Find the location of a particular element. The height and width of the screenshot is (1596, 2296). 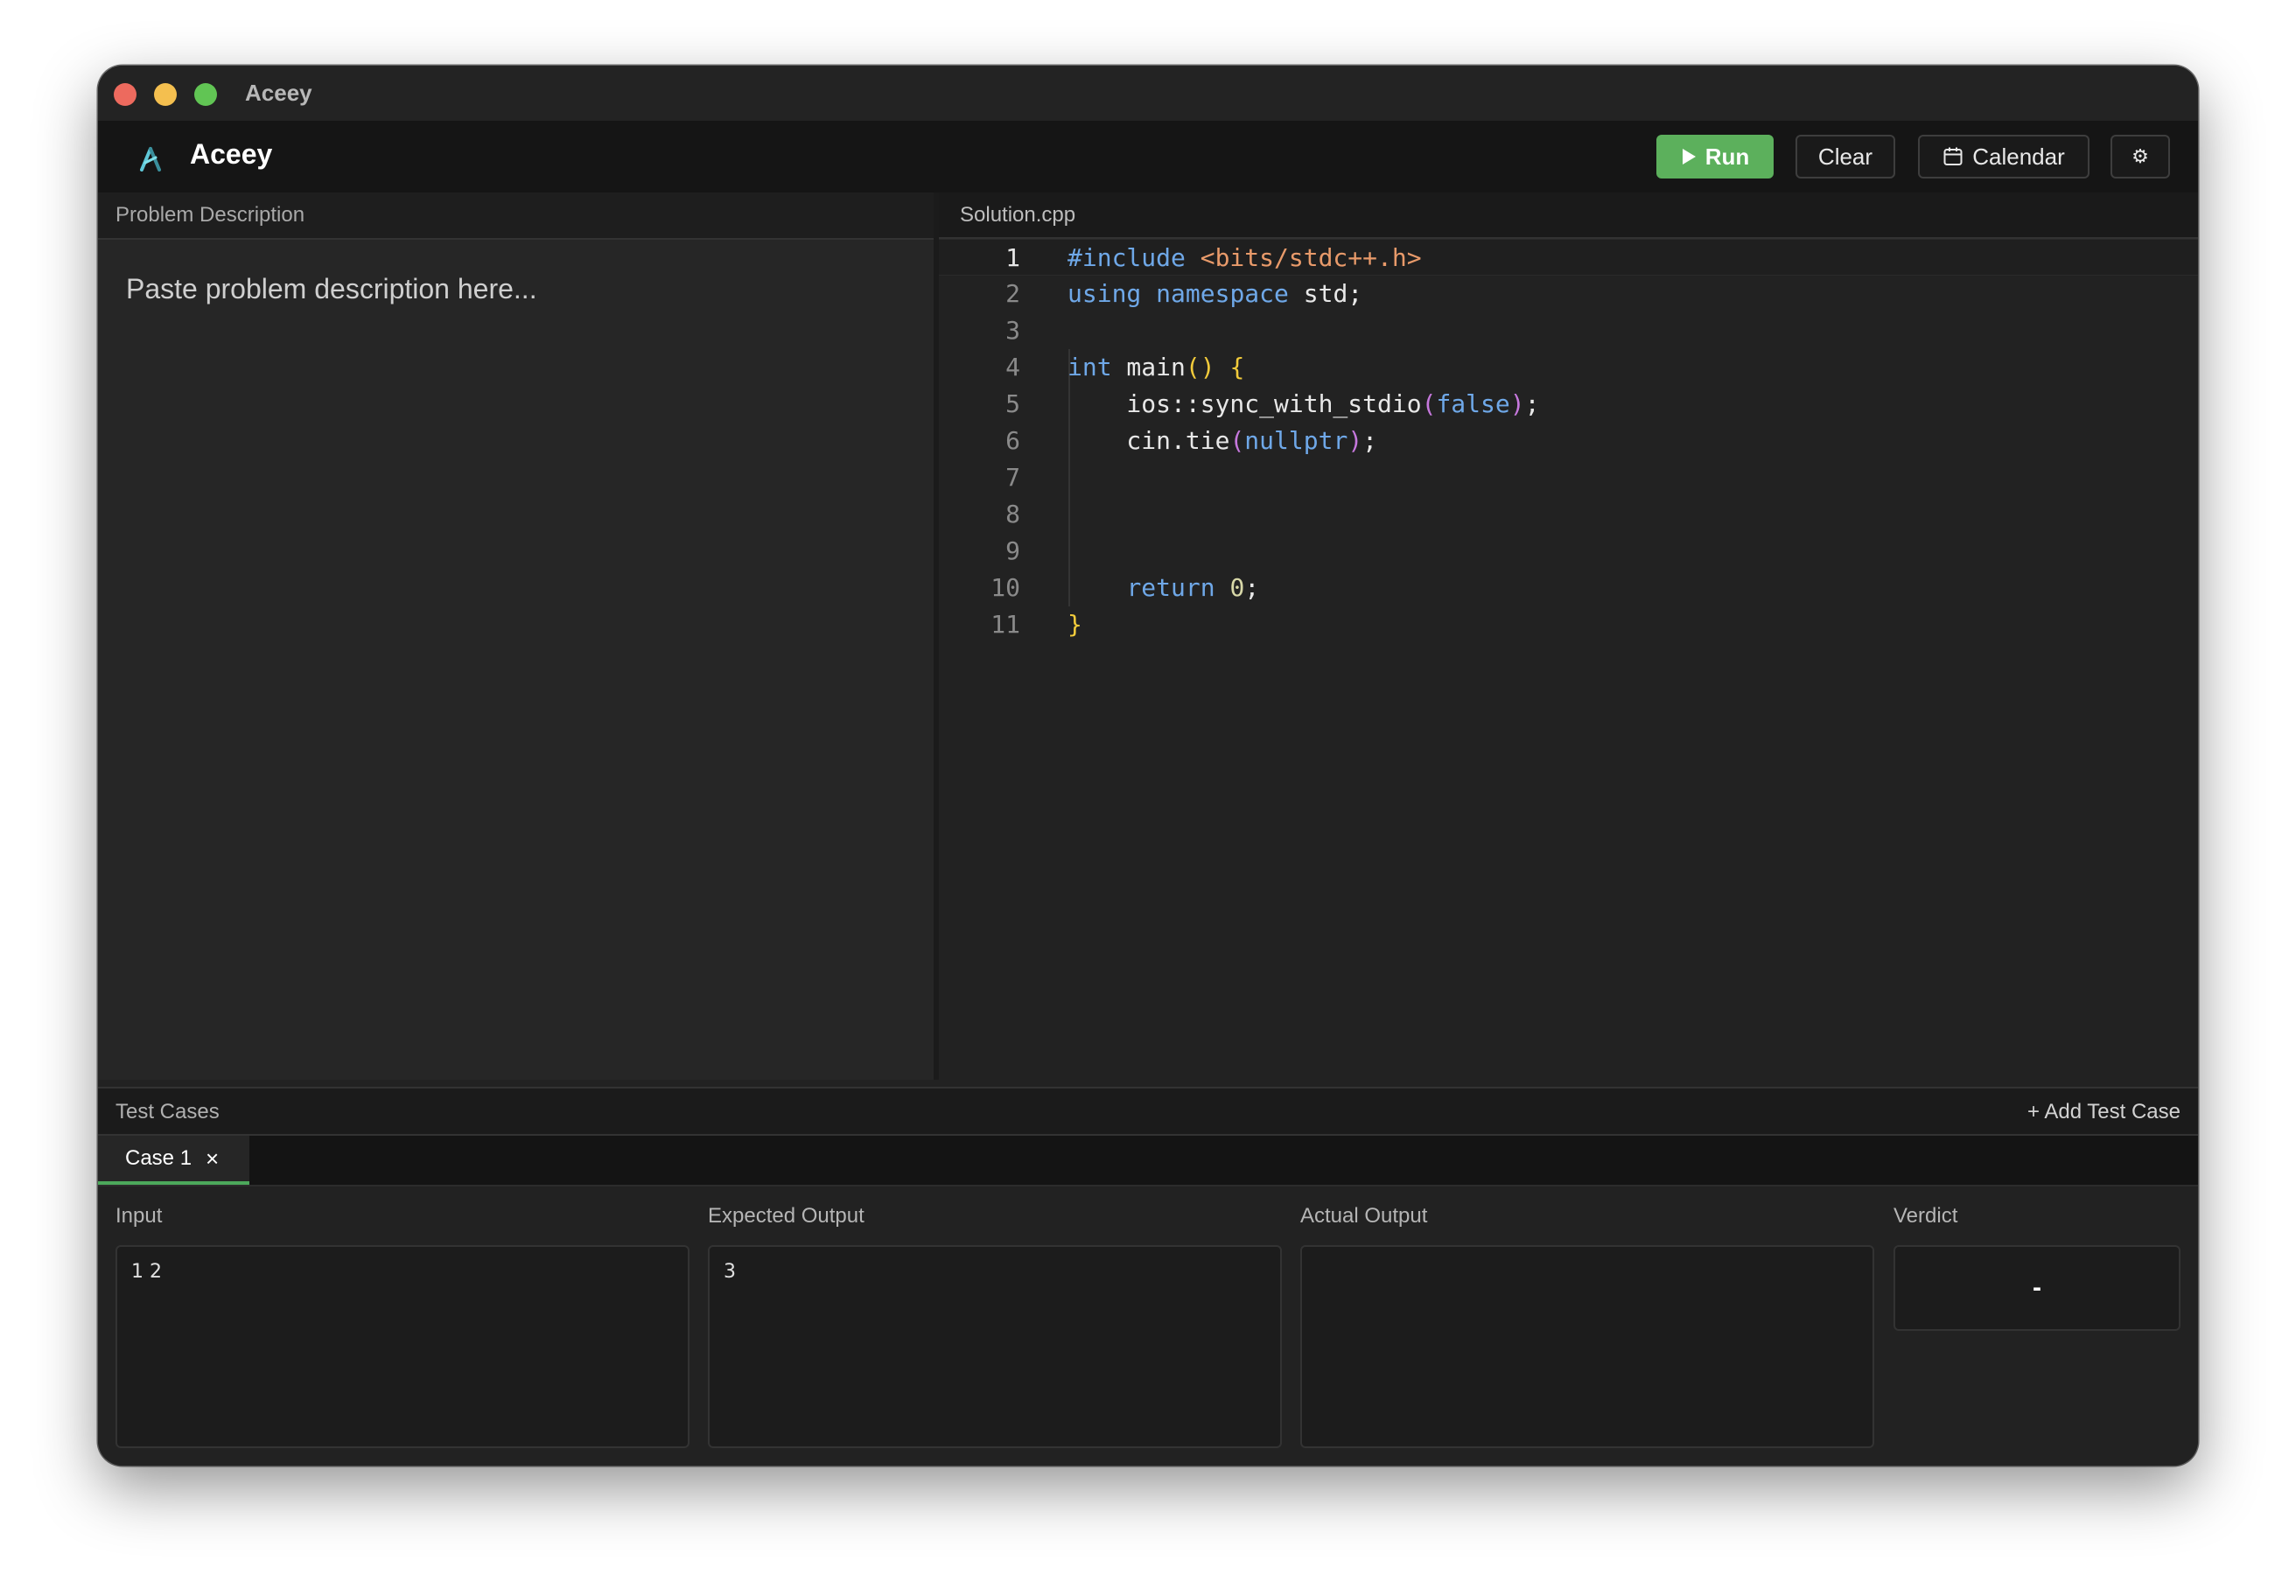

minimize-window-button is located at coordinates (165, 94).